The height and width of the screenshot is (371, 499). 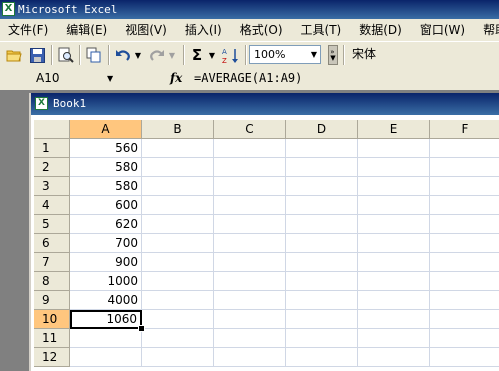 I want to click on workbook-title-bar: X Book1, so click(x=265, y=104).